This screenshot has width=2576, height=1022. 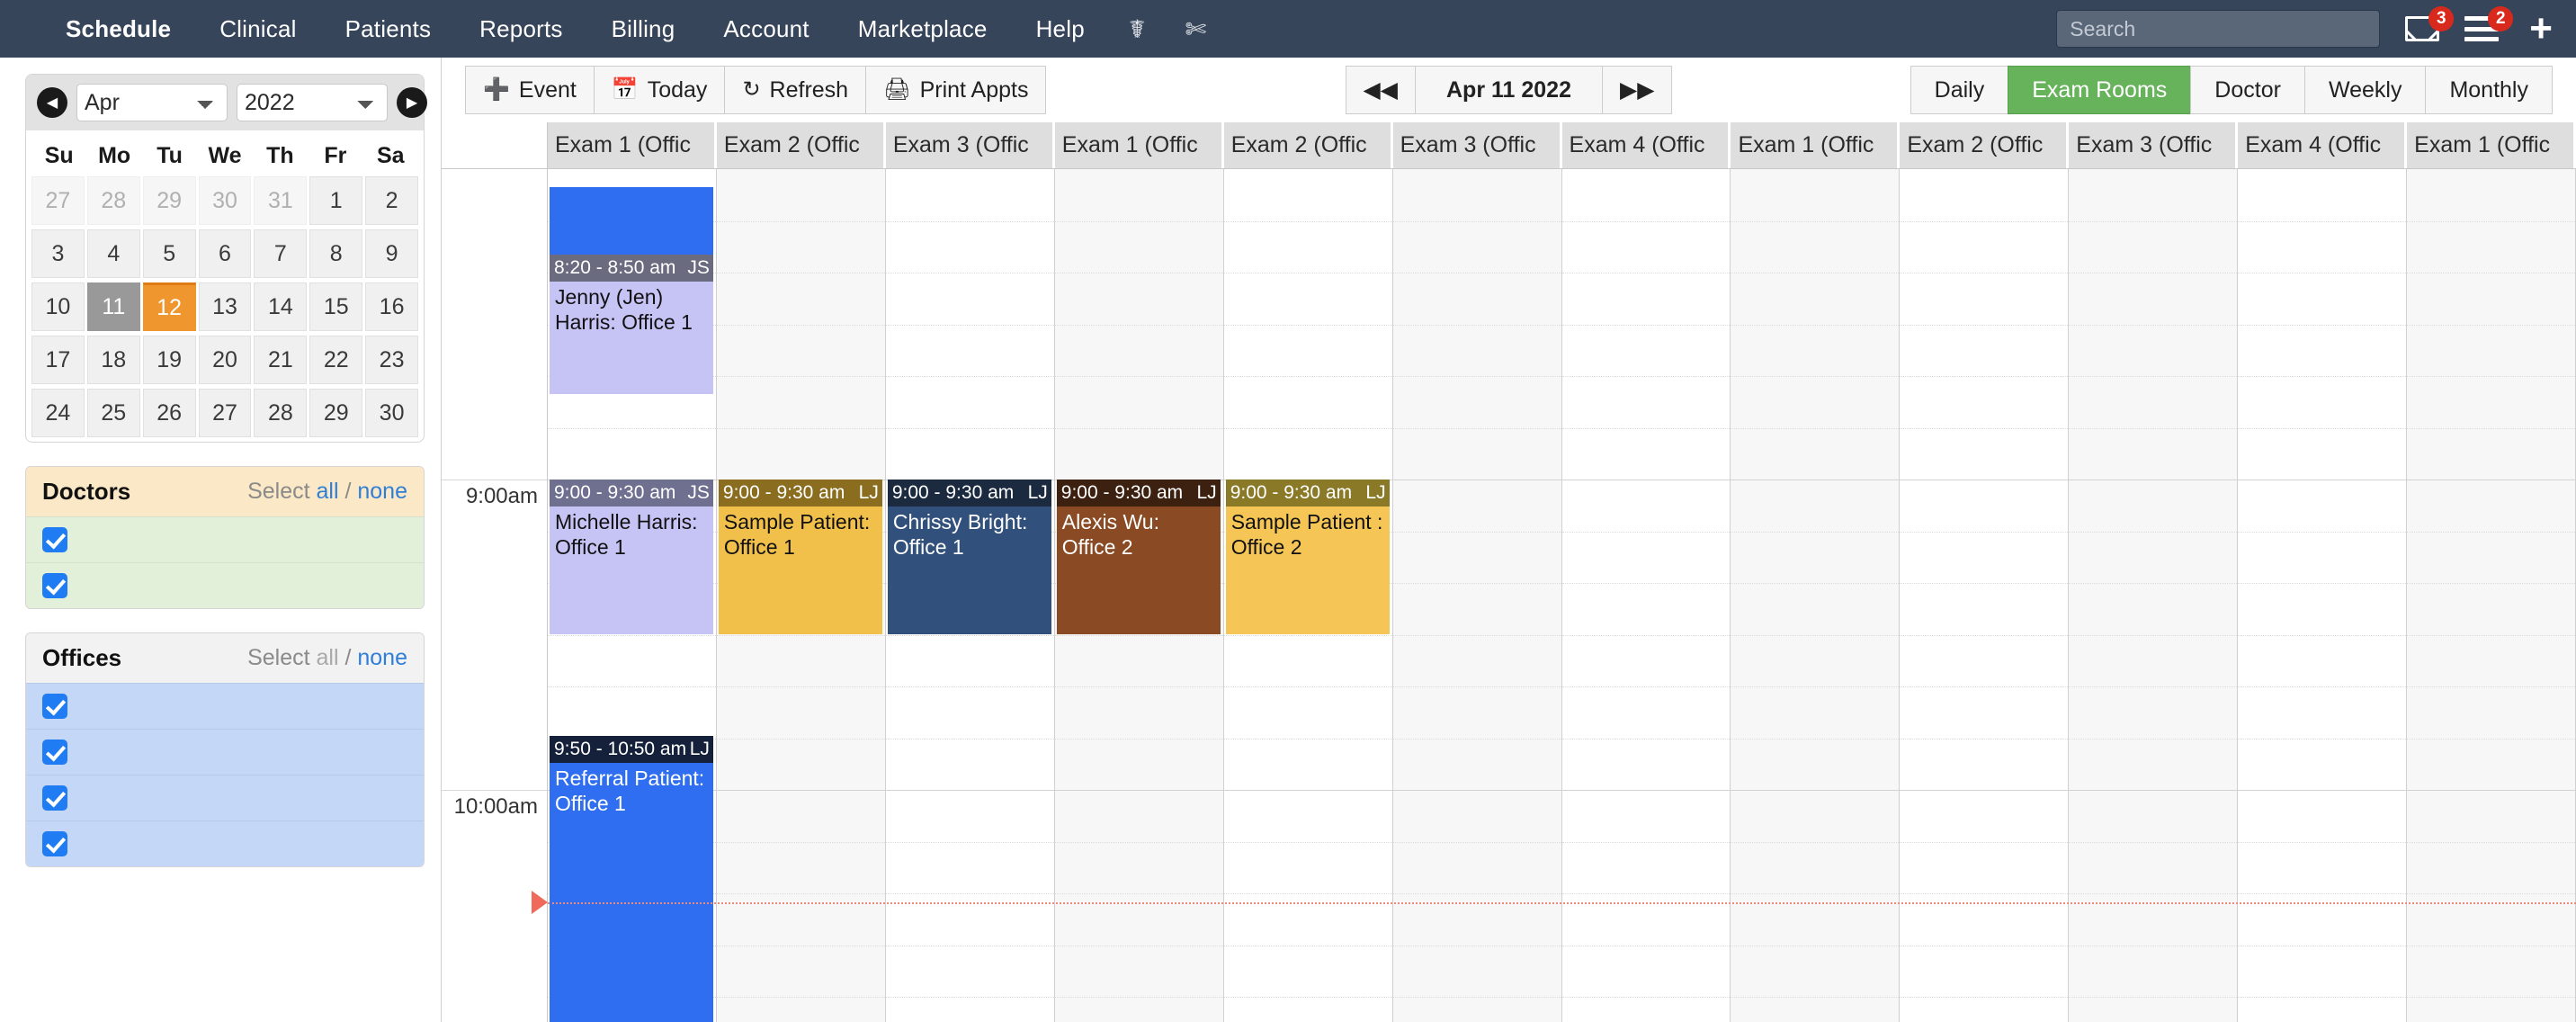 What do you see at coordinates (328, 657) in the screenshot?
I see `offices-select-all-link: all` at bounding box center [328, 657].